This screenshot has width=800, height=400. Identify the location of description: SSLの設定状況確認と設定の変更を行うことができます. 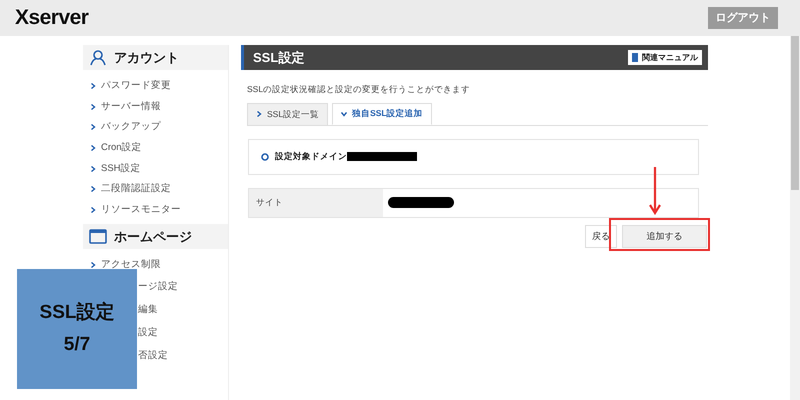
(359, 89).